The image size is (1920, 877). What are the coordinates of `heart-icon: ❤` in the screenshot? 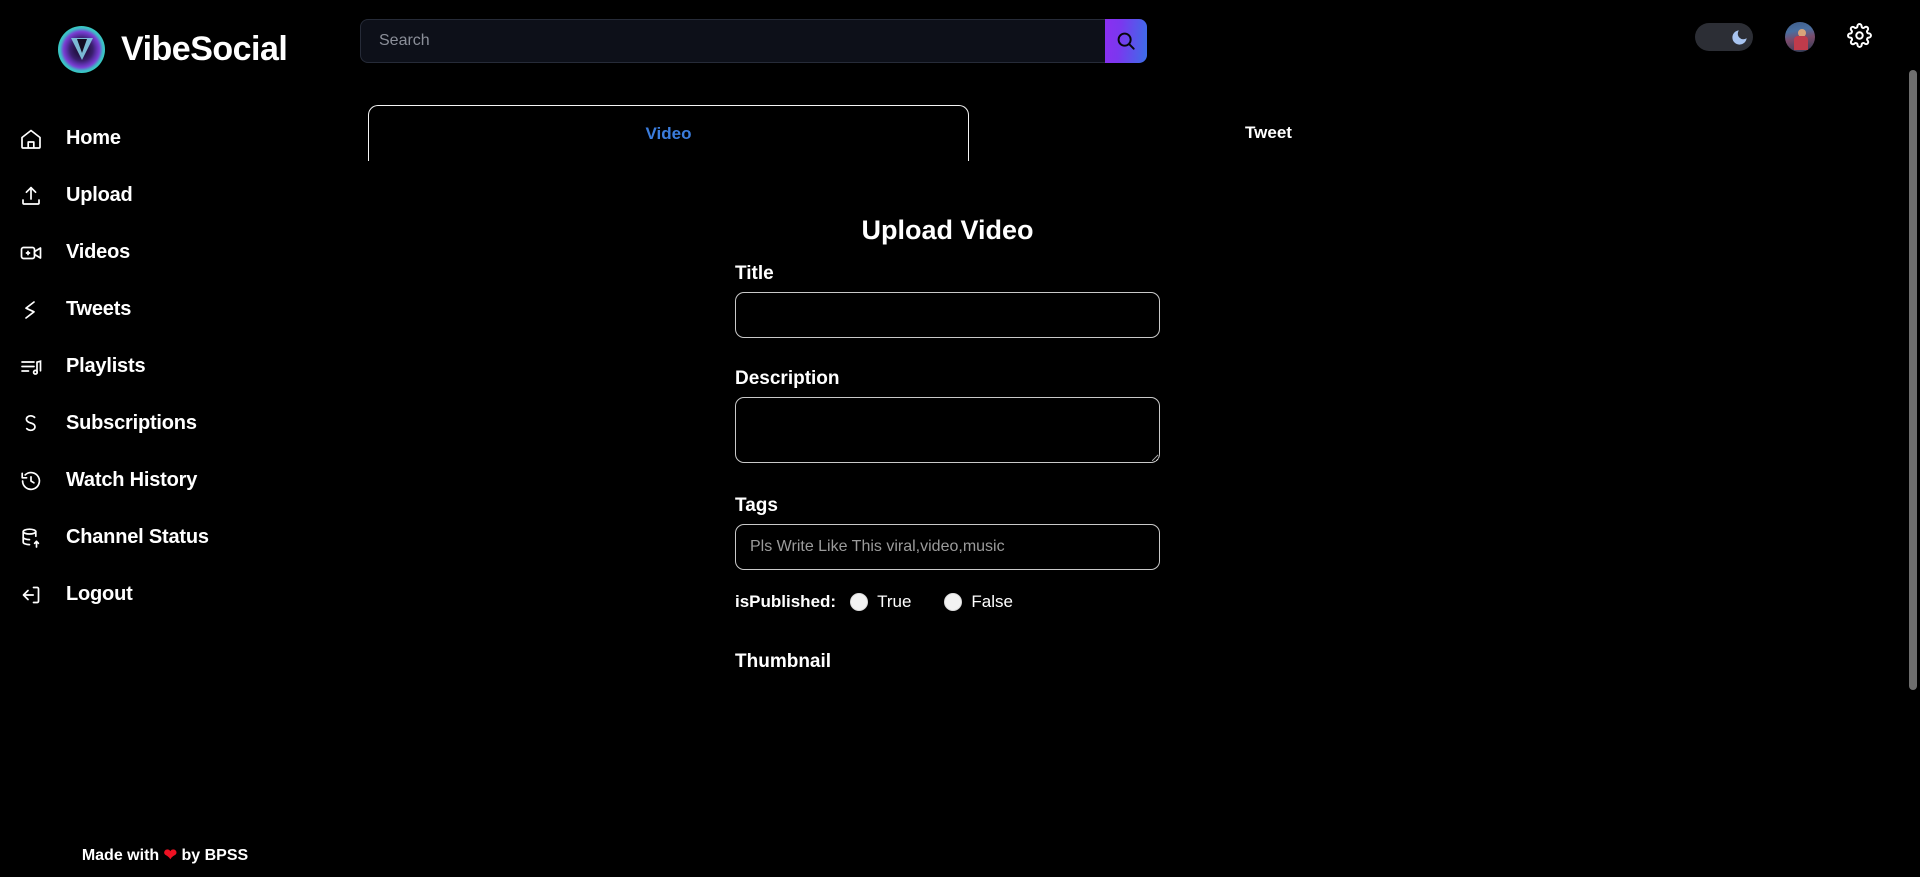 It's located at (170, 855).